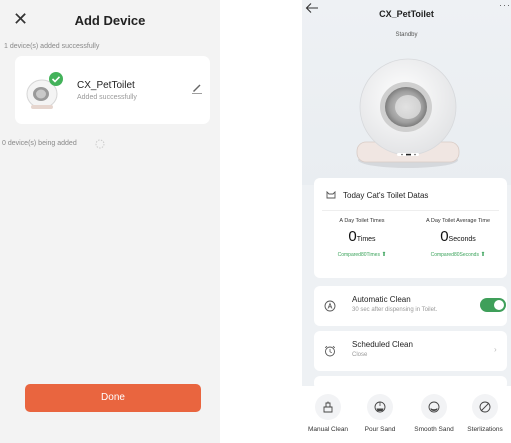 This screenshot has height=443, width=511. What do you see at coordinates (330, 306) in the screenshot?
I see `automatic-clean-icon` at bounding box center [330, 306].